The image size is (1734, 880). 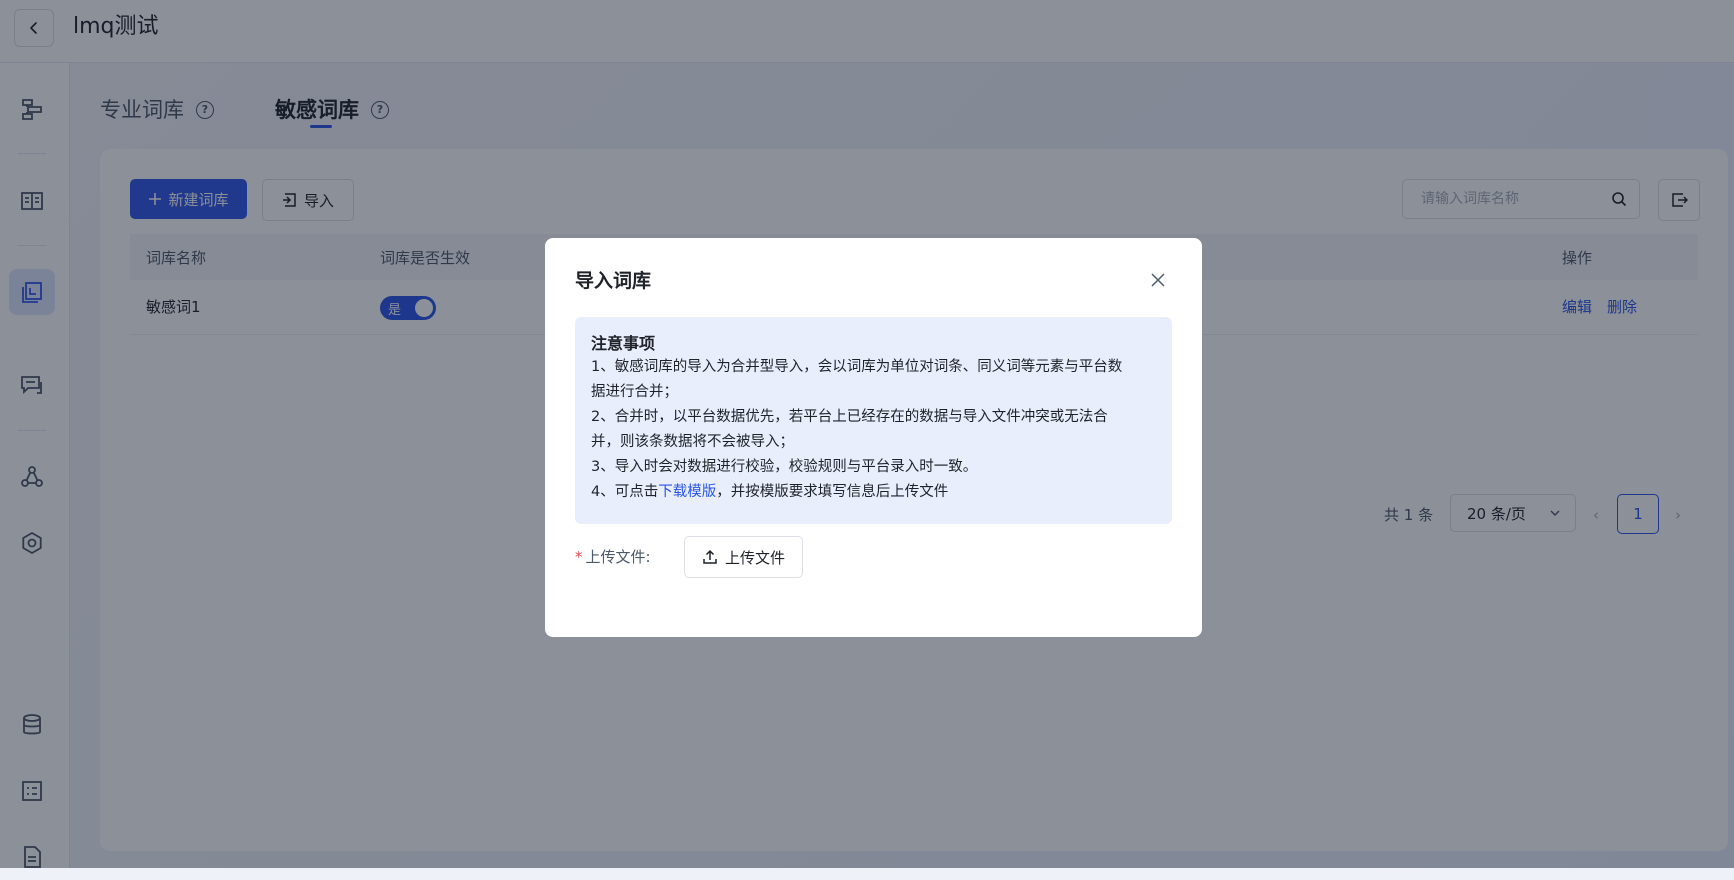 I want to click on notice-line: 3、导入时会对数据进行校验，校验规则与平台录入时一致。, so click(x=784, y=467).